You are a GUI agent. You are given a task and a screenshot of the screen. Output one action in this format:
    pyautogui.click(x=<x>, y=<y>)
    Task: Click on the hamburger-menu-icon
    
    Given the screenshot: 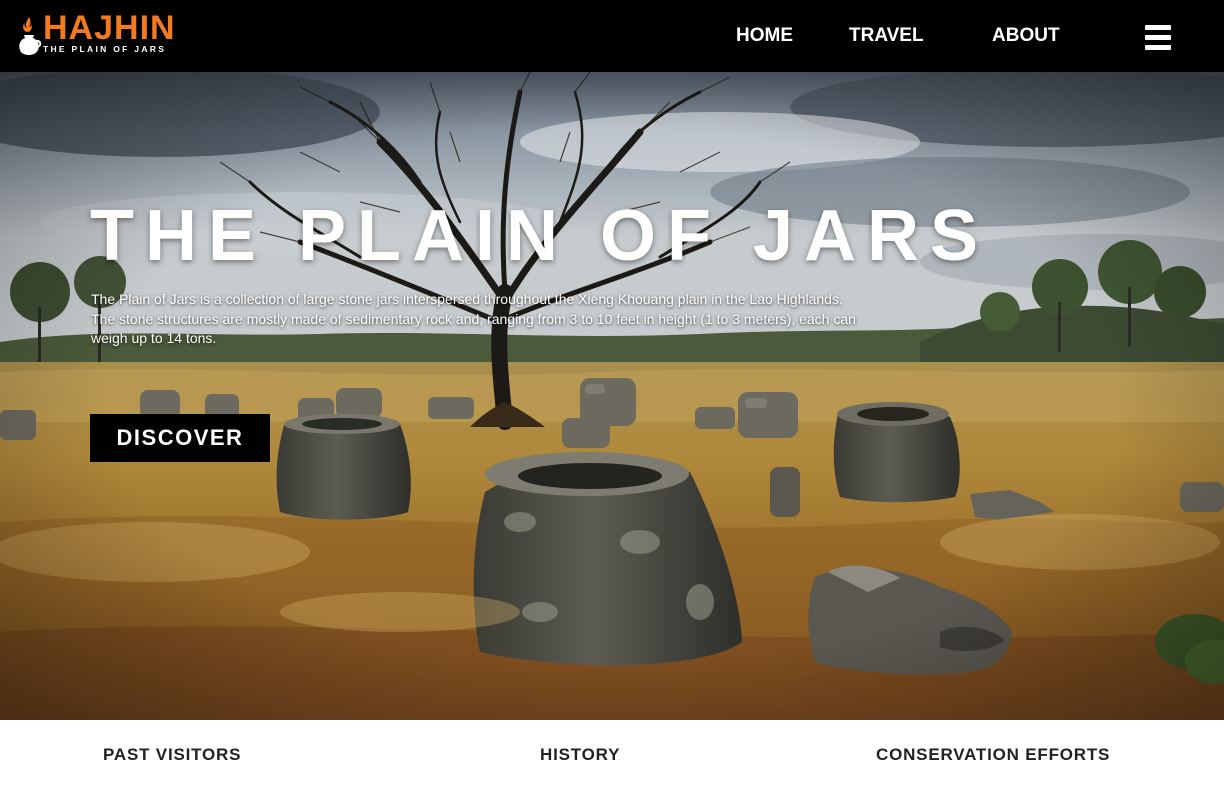 What is the action you would take?
    pyautogui.click(x=1158, y=38)
    